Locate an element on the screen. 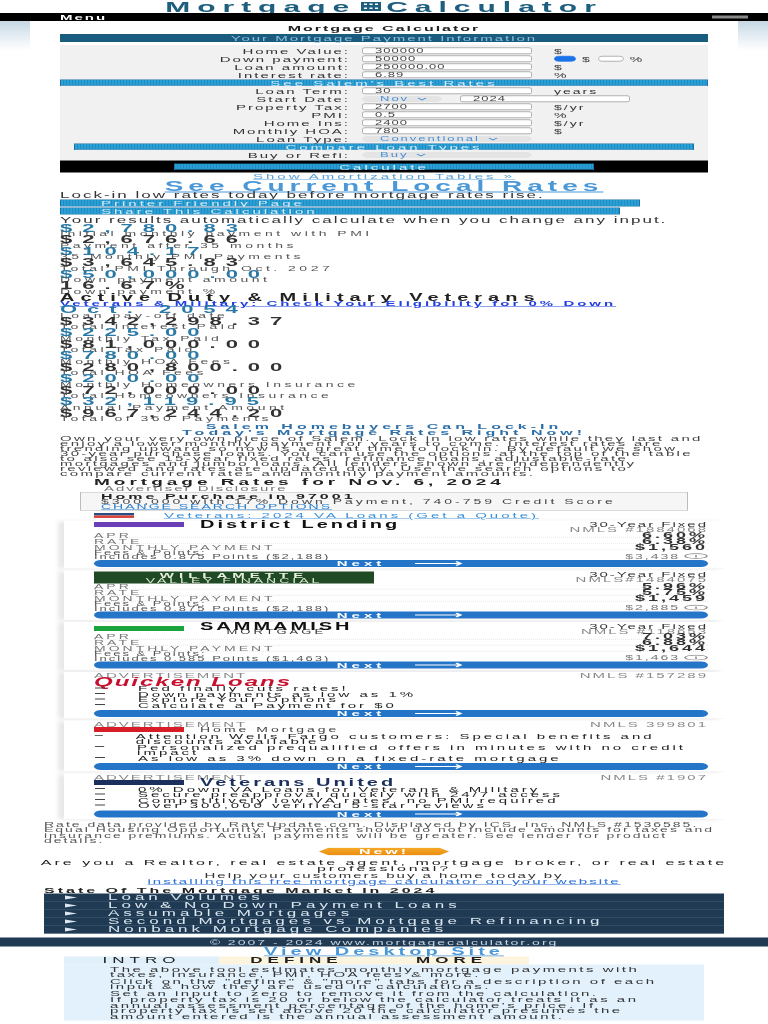 The height and width of the screenshot is (1024, 768). lender-name: District Lending is located at coordinates (300, 524).